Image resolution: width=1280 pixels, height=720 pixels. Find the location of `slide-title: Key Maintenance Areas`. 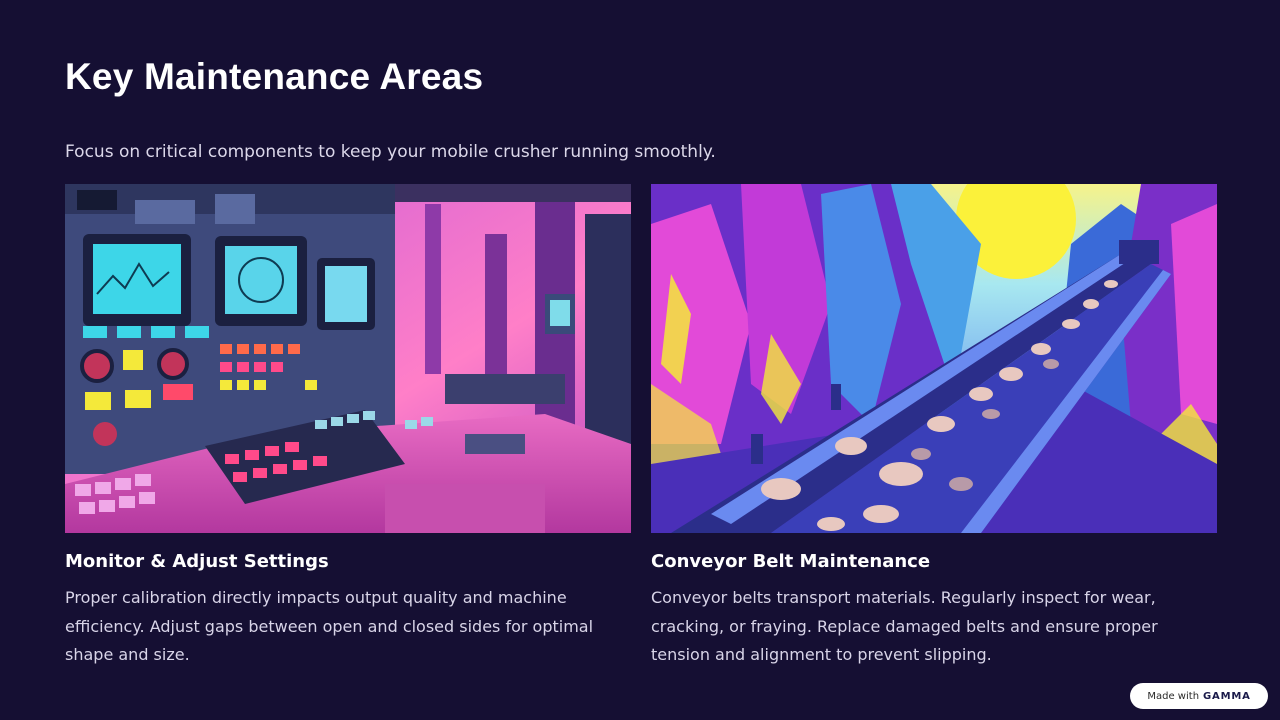

slide-title: Key Maintenance Areas is located at coordinates (274, 76).